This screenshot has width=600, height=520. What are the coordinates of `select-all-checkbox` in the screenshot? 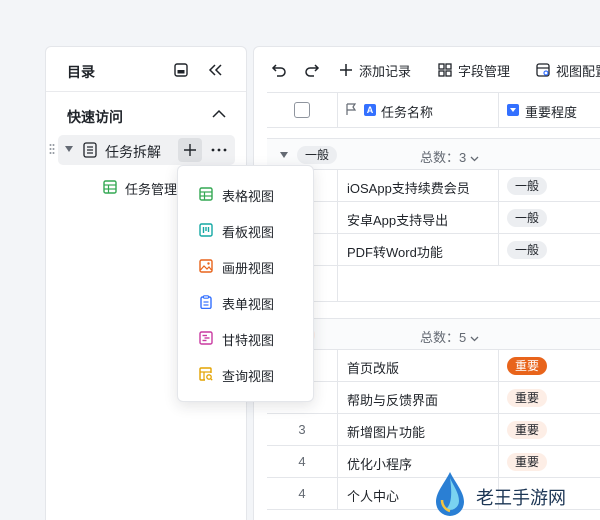 It's located at (302, 110).